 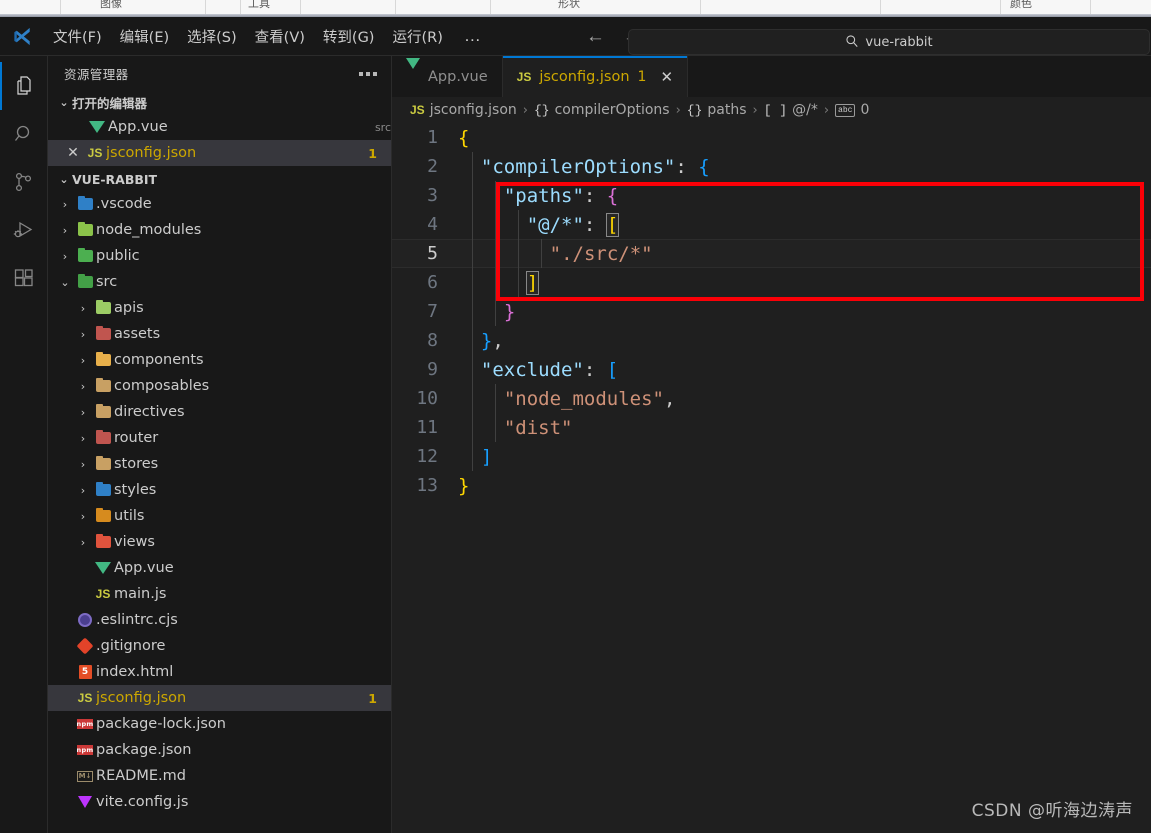 What do you see at coordinates (107, 282) in the screenshot?
I see `tree-item-label: src` at bounding box center [107, 282].